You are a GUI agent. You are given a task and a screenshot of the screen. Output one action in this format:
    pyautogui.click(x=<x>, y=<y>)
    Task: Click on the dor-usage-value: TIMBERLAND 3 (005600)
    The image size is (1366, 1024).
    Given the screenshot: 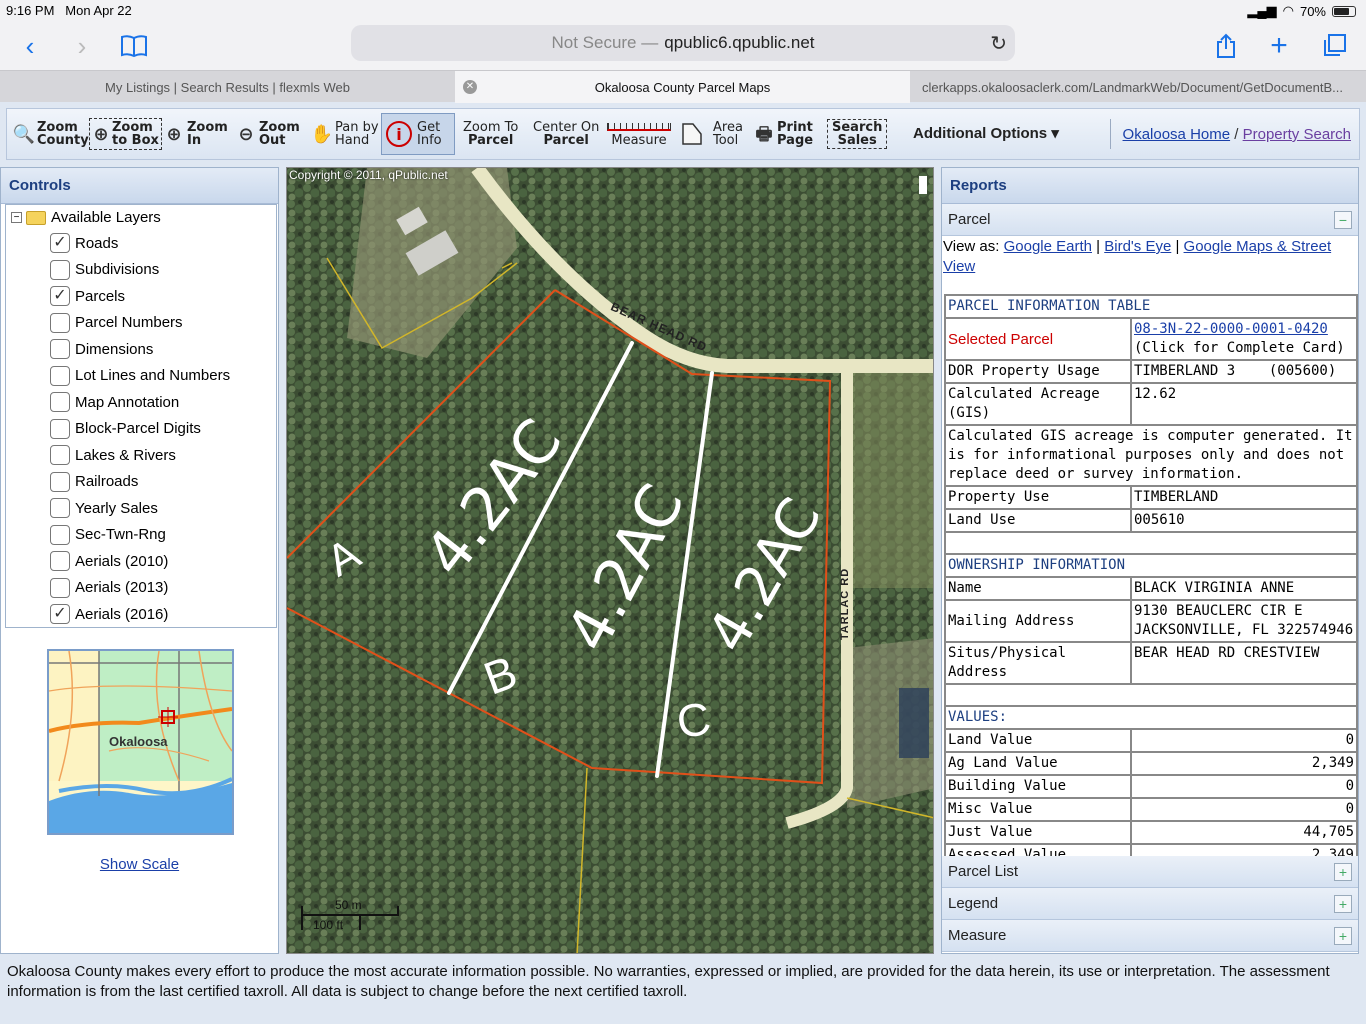 What is the action you would take?
    pyautogui.click(x=1244, y=371)
    